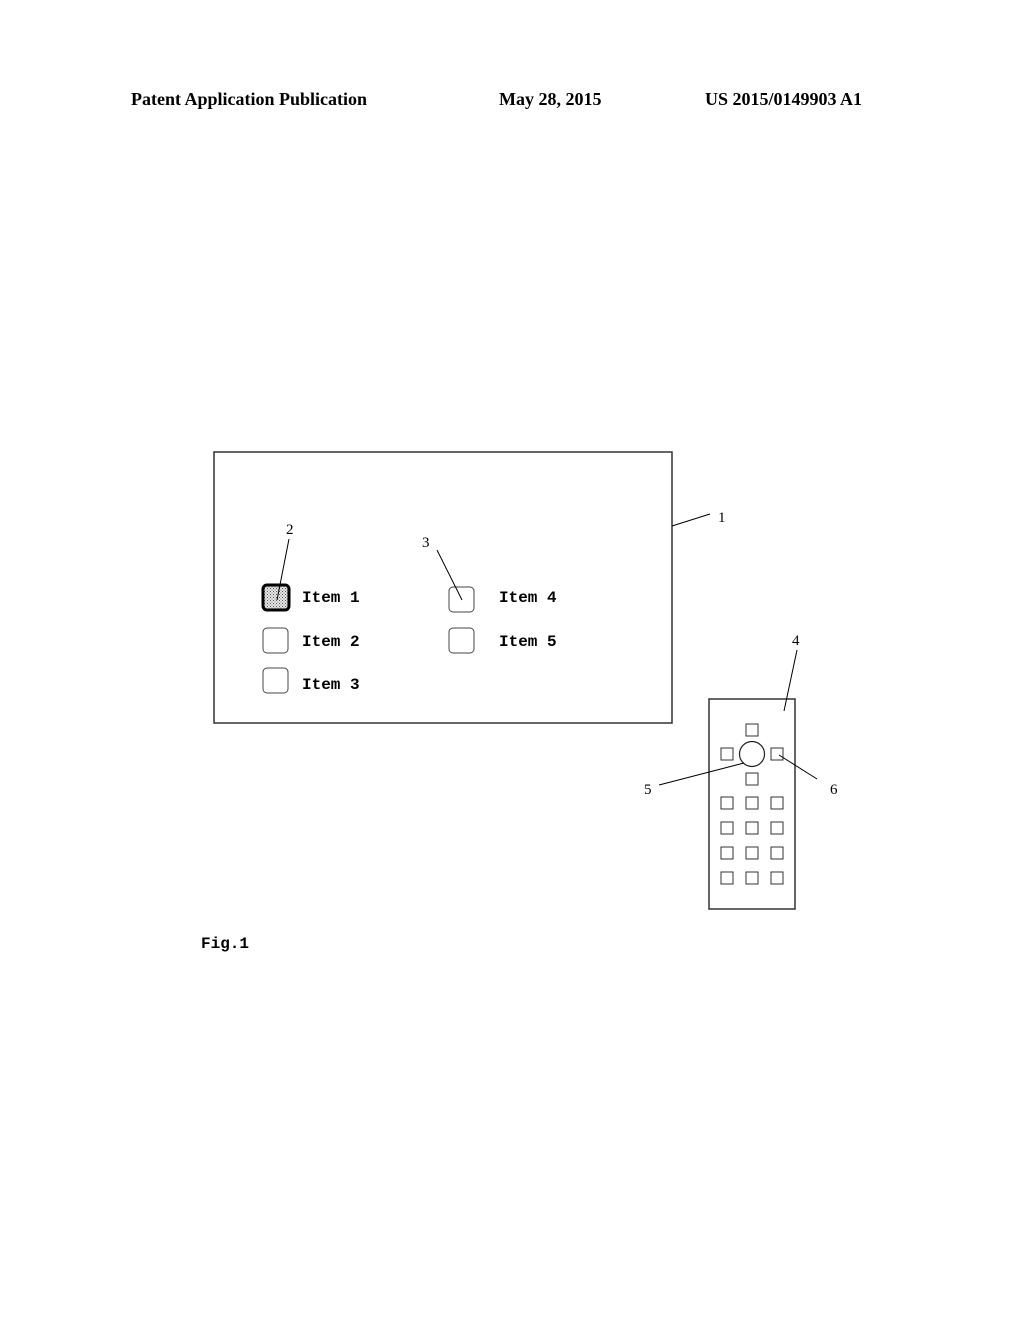  What do you see at coordinates (290, 530) in the screenshot?
I see `ref-numeral-2: 2` at bounding box center [290, 530].